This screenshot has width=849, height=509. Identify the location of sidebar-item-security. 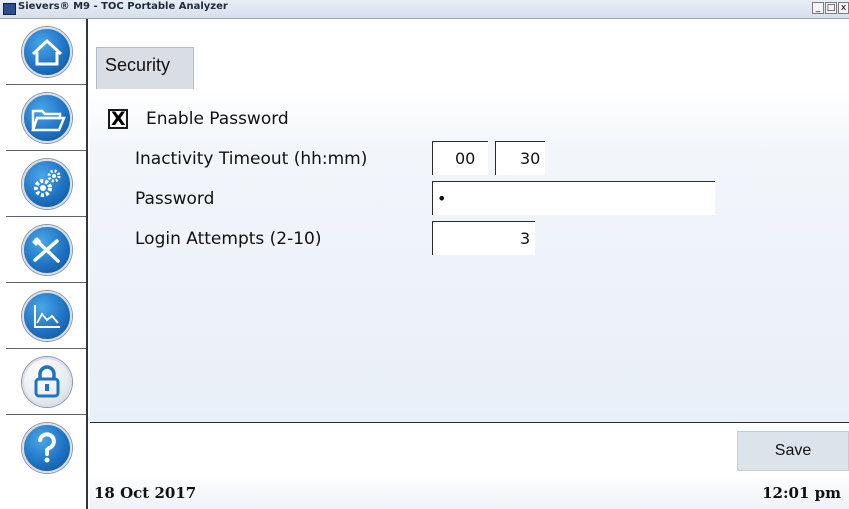
(46, 382).